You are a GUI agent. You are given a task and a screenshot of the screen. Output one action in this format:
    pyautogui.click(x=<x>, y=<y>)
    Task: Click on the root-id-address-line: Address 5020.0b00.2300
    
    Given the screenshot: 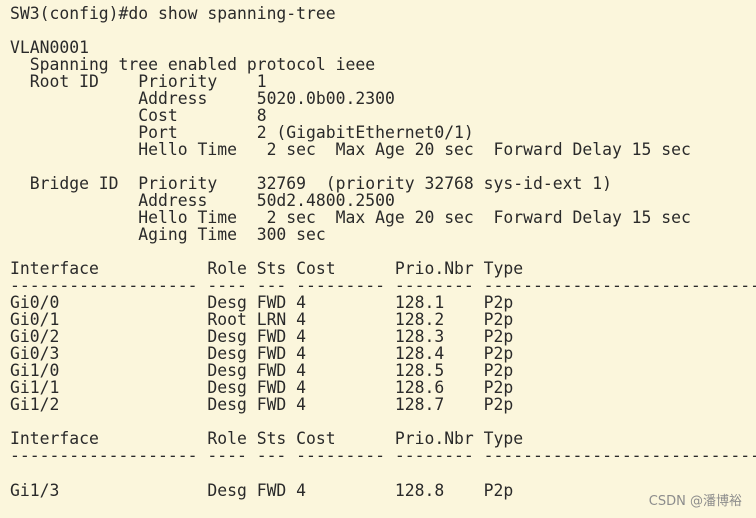 What is the action you would take?
    pyautogui.click(x=202, y=98)
    